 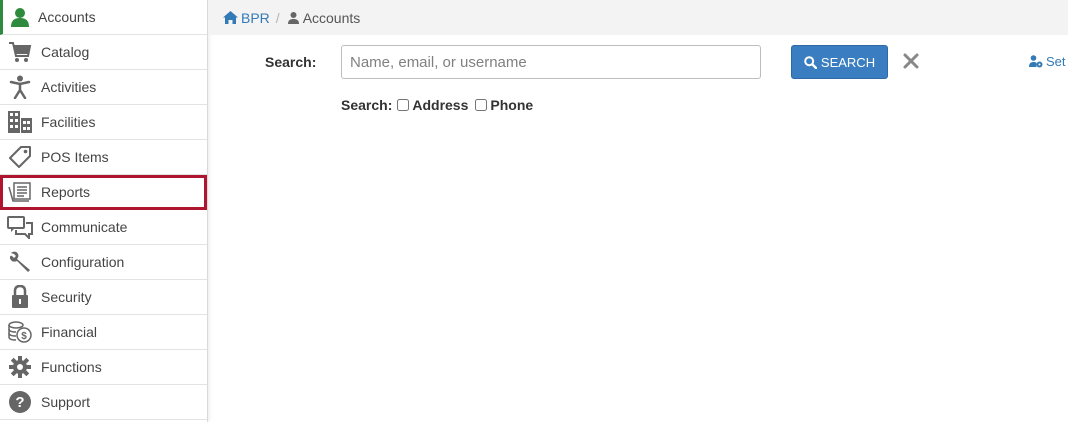 I want to click on tag-icon, so click(x=20, y=157).